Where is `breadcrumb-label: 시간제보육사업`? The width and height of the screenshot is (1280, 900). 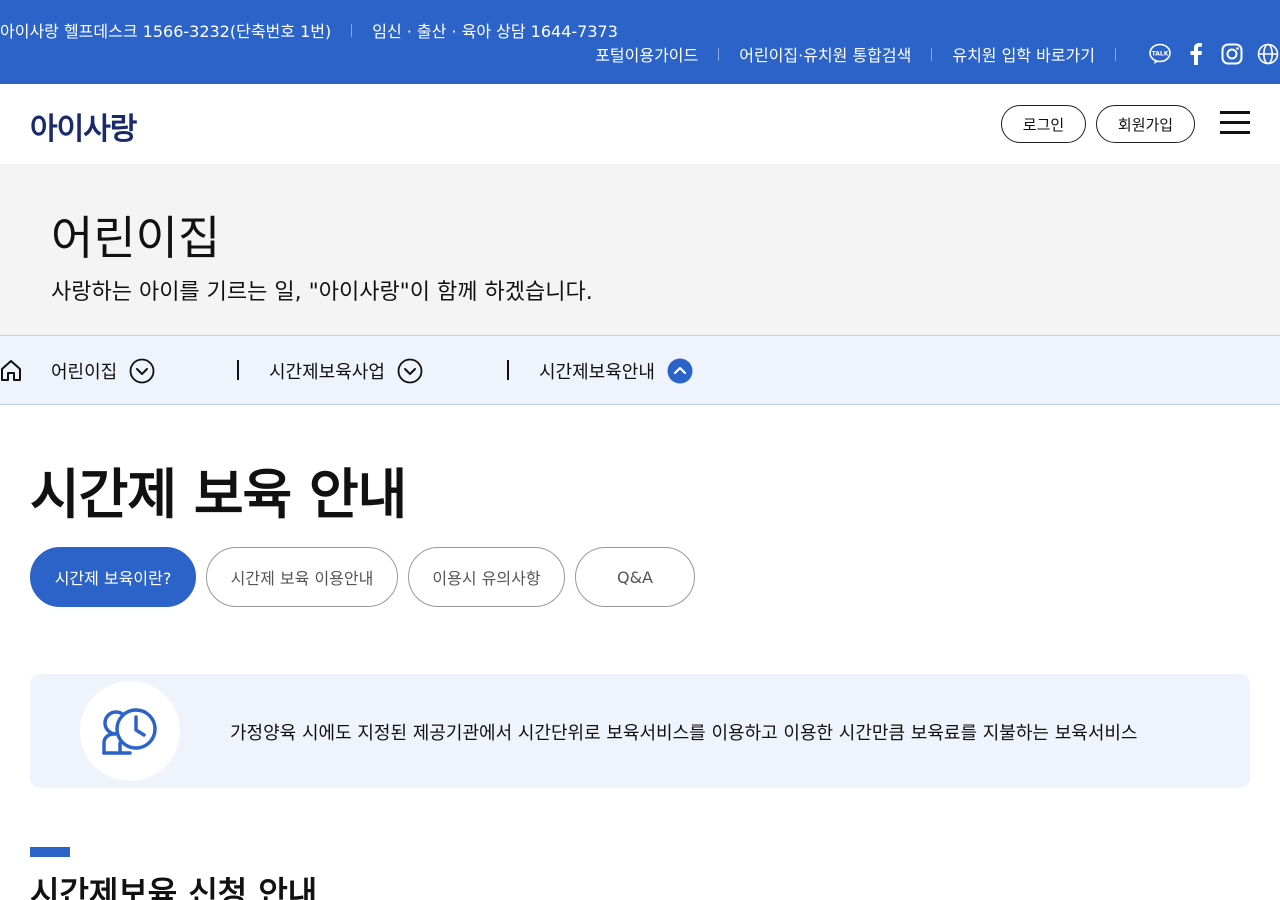
breadcrumb-label: 시간제보육사업 is located at coordinates (327, 372).